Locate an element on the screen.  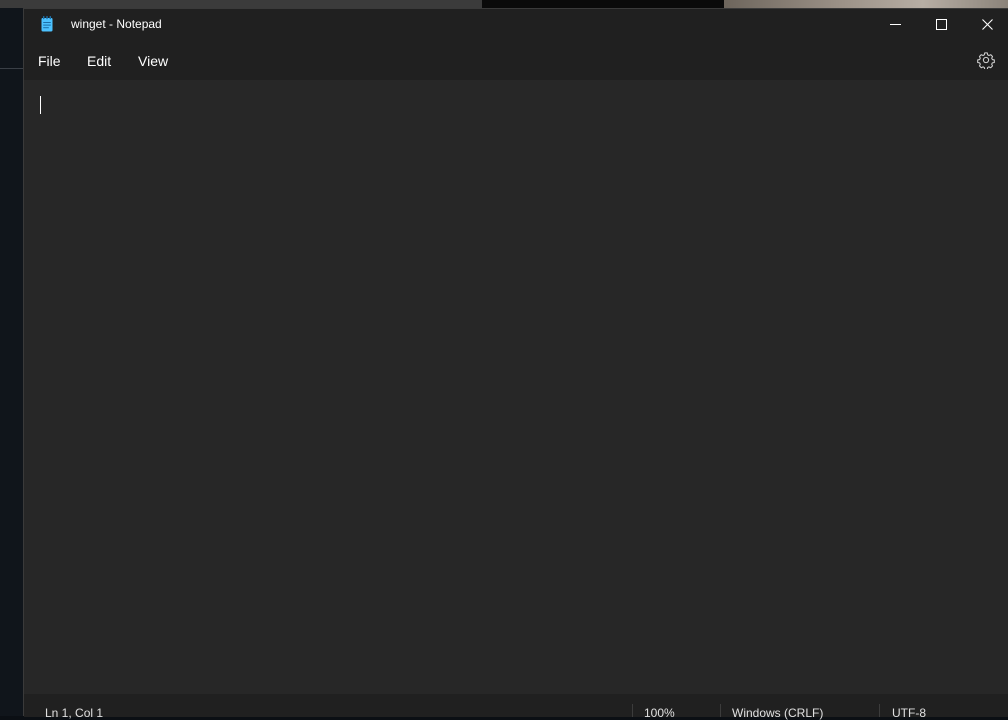
title-bar: winget - Notepad is located at coordinates (516, 24).